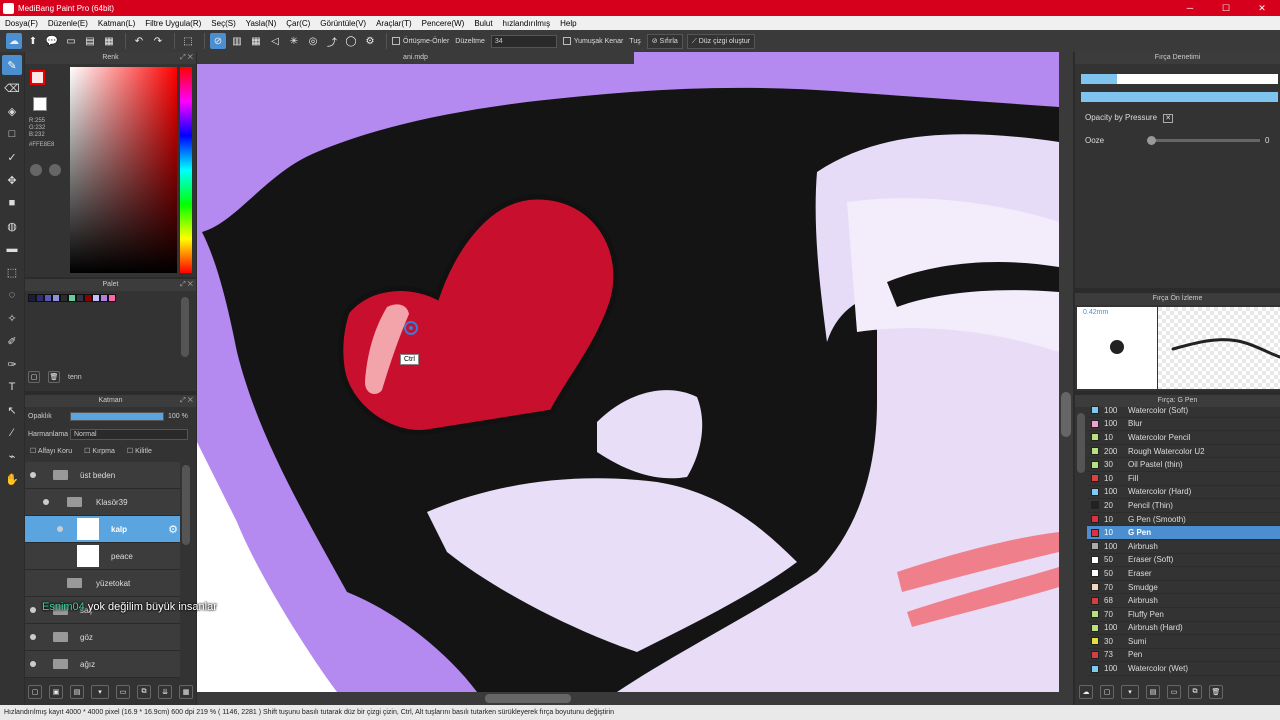 This screenshot has height=720, width=1280. I want to click on color-wheel-icon, so click(36, 170).